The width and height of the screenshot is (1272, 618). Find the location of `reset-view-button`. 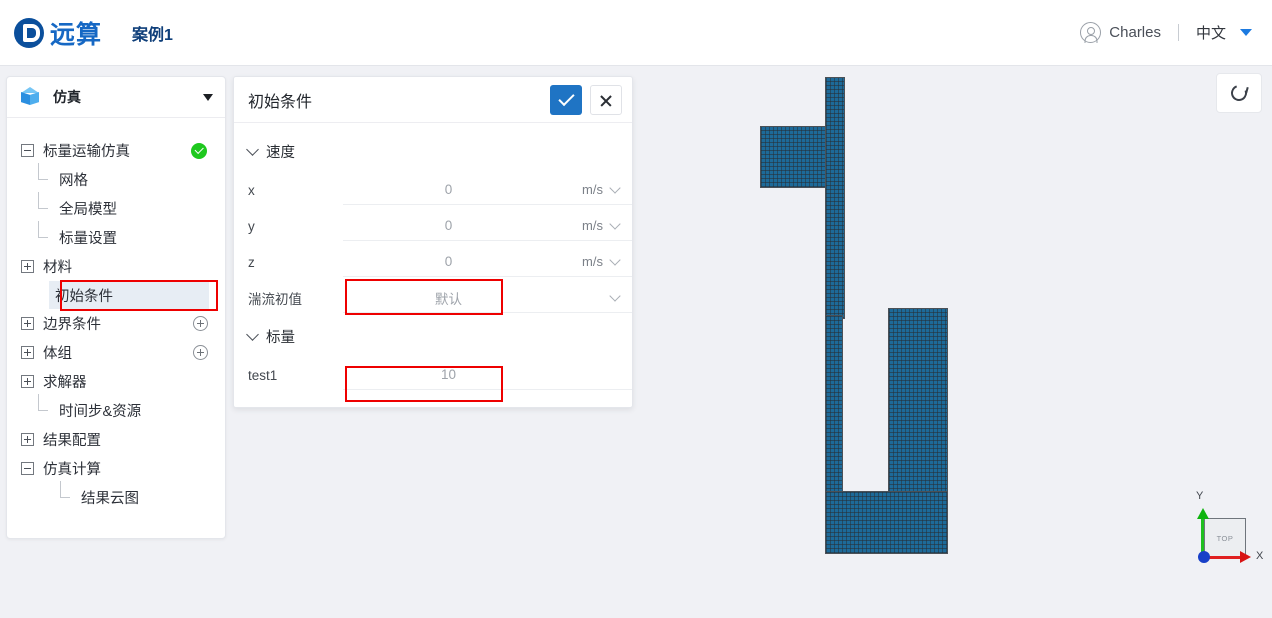

reset-view-button is located at coordinates (1239, 93).